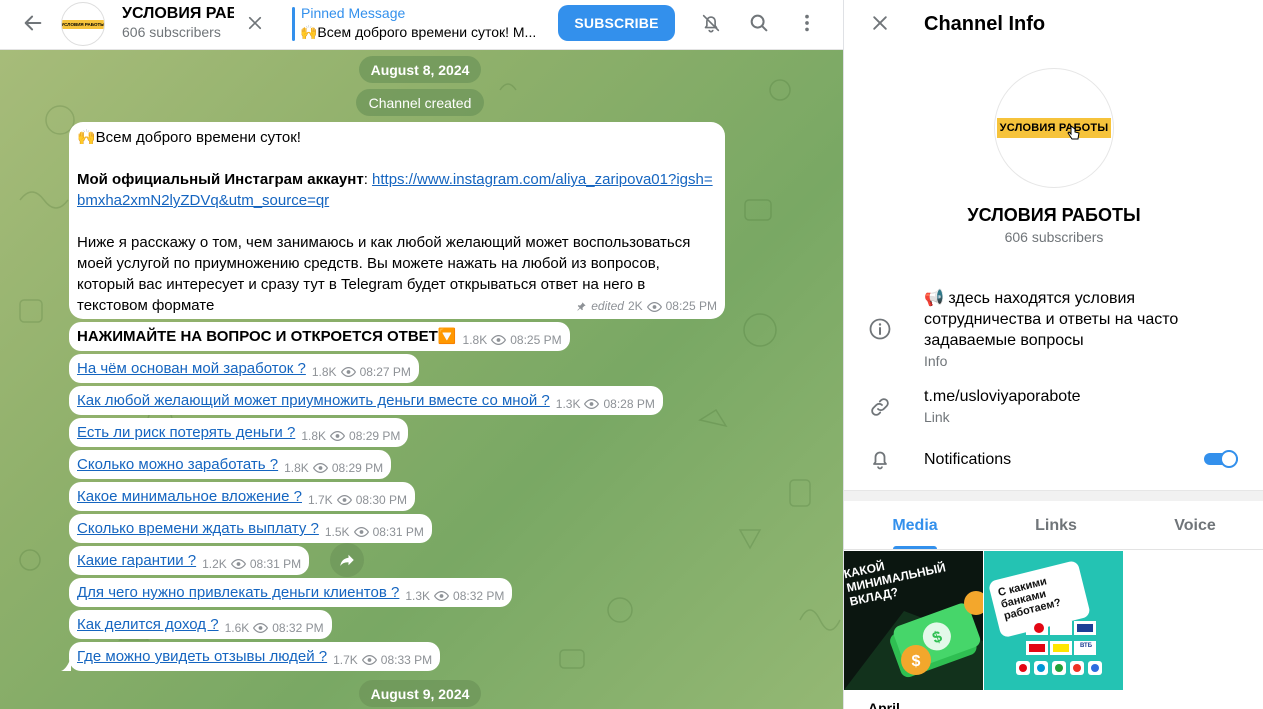 Image resolution: width=1263 pixels, height=709 pixels. I want to click on bubble-tail, so click(66, 664).